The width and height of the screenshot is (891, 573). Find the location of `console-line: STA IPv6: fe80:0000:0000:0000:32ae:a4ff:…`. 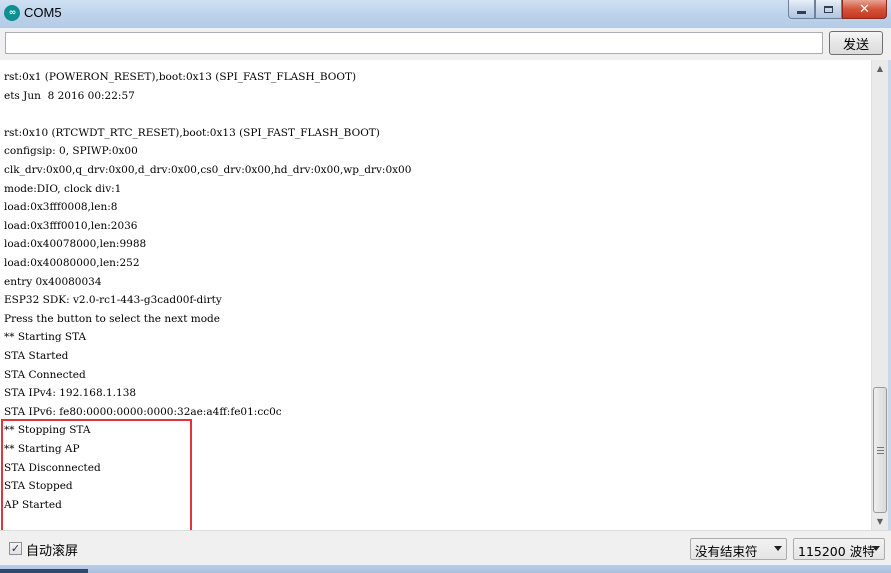

console-line: STA IPv6: fe80:0000:0000:0000:32ae:a4ff:… is located at coordinates (143, 411).